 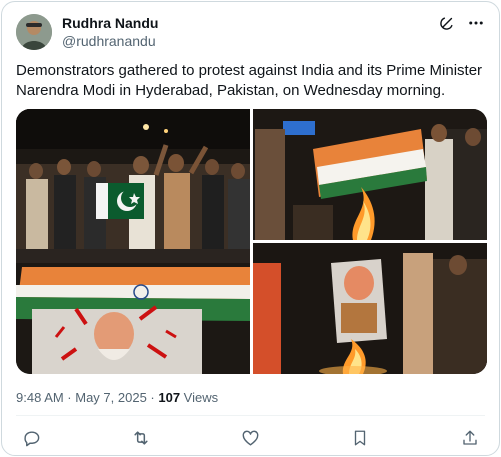 I want to click on tweet-actions, so click(x=250, y=438).